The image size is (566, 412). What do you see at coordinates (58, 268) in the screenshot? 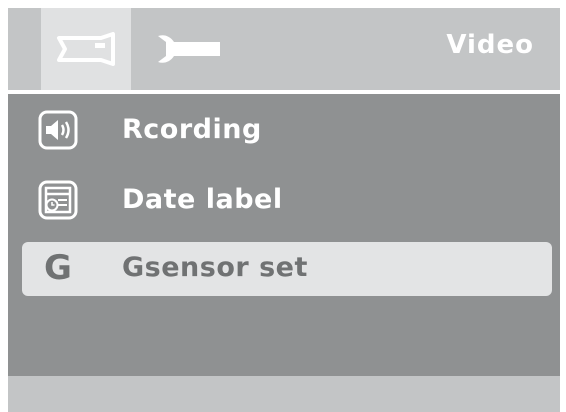
I see `g-sensor-icon: G` at bounding box center [58, 268].